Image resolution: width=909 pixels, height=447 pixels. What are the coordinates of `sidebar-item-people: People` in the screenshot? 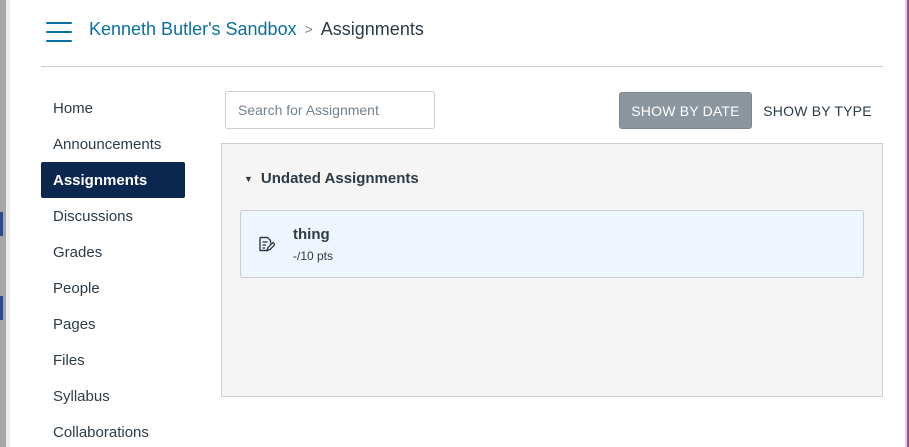 It's located at (113, 288).